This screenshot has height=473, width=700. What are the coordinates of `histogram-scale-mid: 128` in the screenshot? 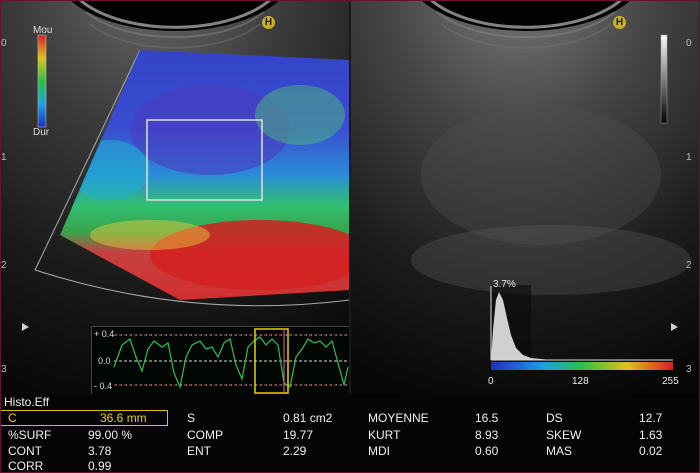 It's located at (580, 381).